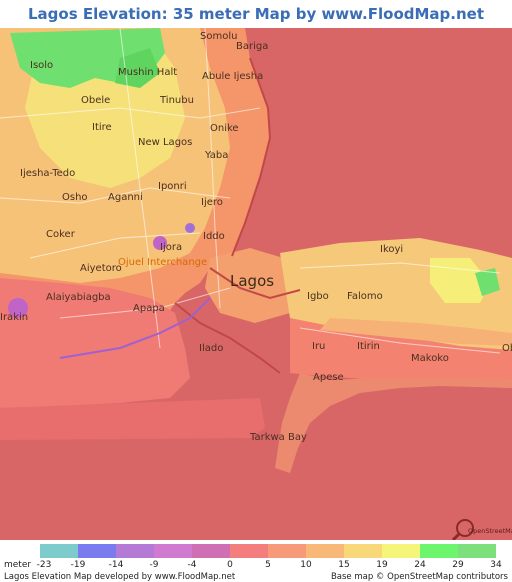 Image resolution: width=512 pixels, height=582 pixels. What do you see at coordinates (172, 186) in the screenshot?
I see `label-iponri: Iponri` at bounding box center [172, 186].